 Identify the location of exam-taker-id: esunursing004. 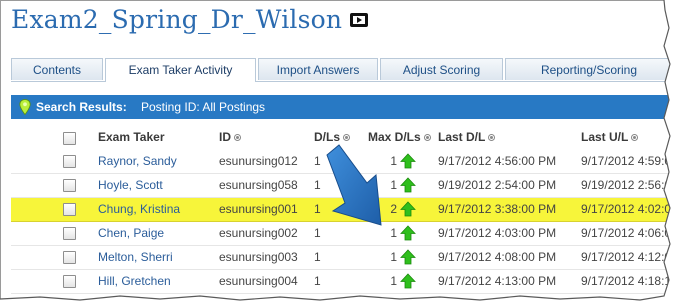
(258, 281).